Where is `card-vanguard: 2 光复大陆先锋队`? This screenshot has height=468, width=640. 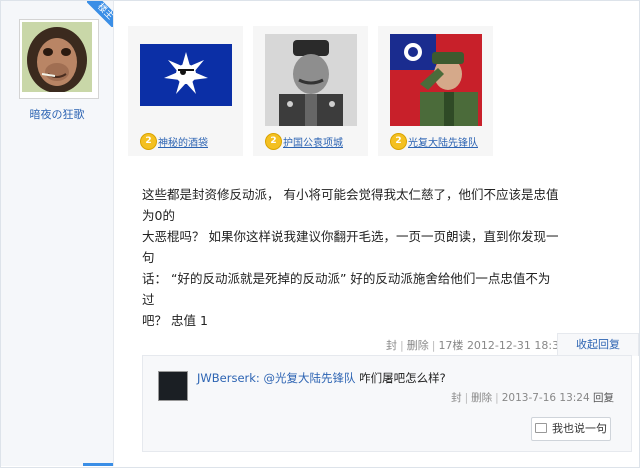
card-vanguard: 2 光复大陆先锋队 is located at coordinates (435, 91).